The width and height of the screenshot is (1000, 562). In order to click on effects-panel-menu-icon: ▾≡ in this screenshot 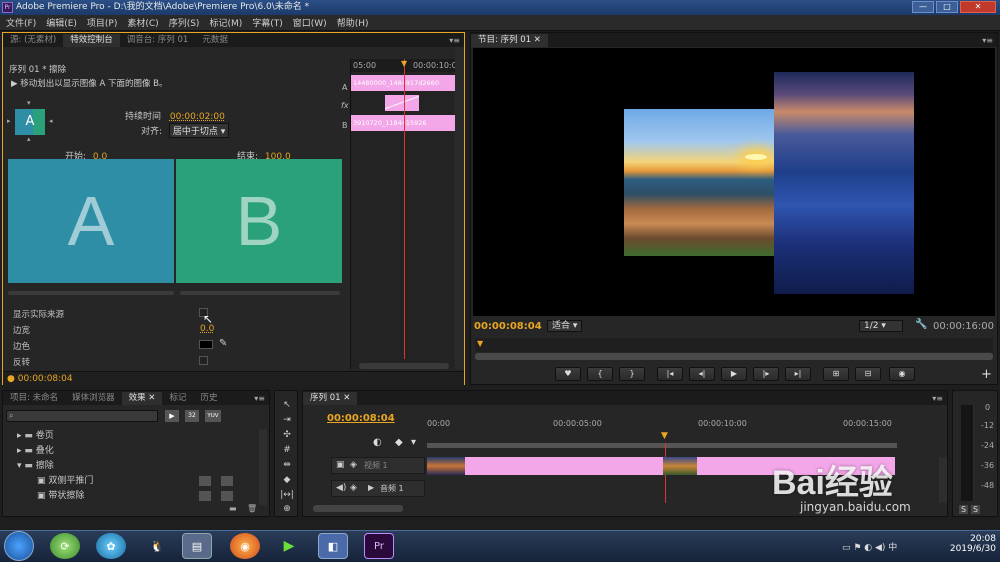, I will do `click(259, 398)`.